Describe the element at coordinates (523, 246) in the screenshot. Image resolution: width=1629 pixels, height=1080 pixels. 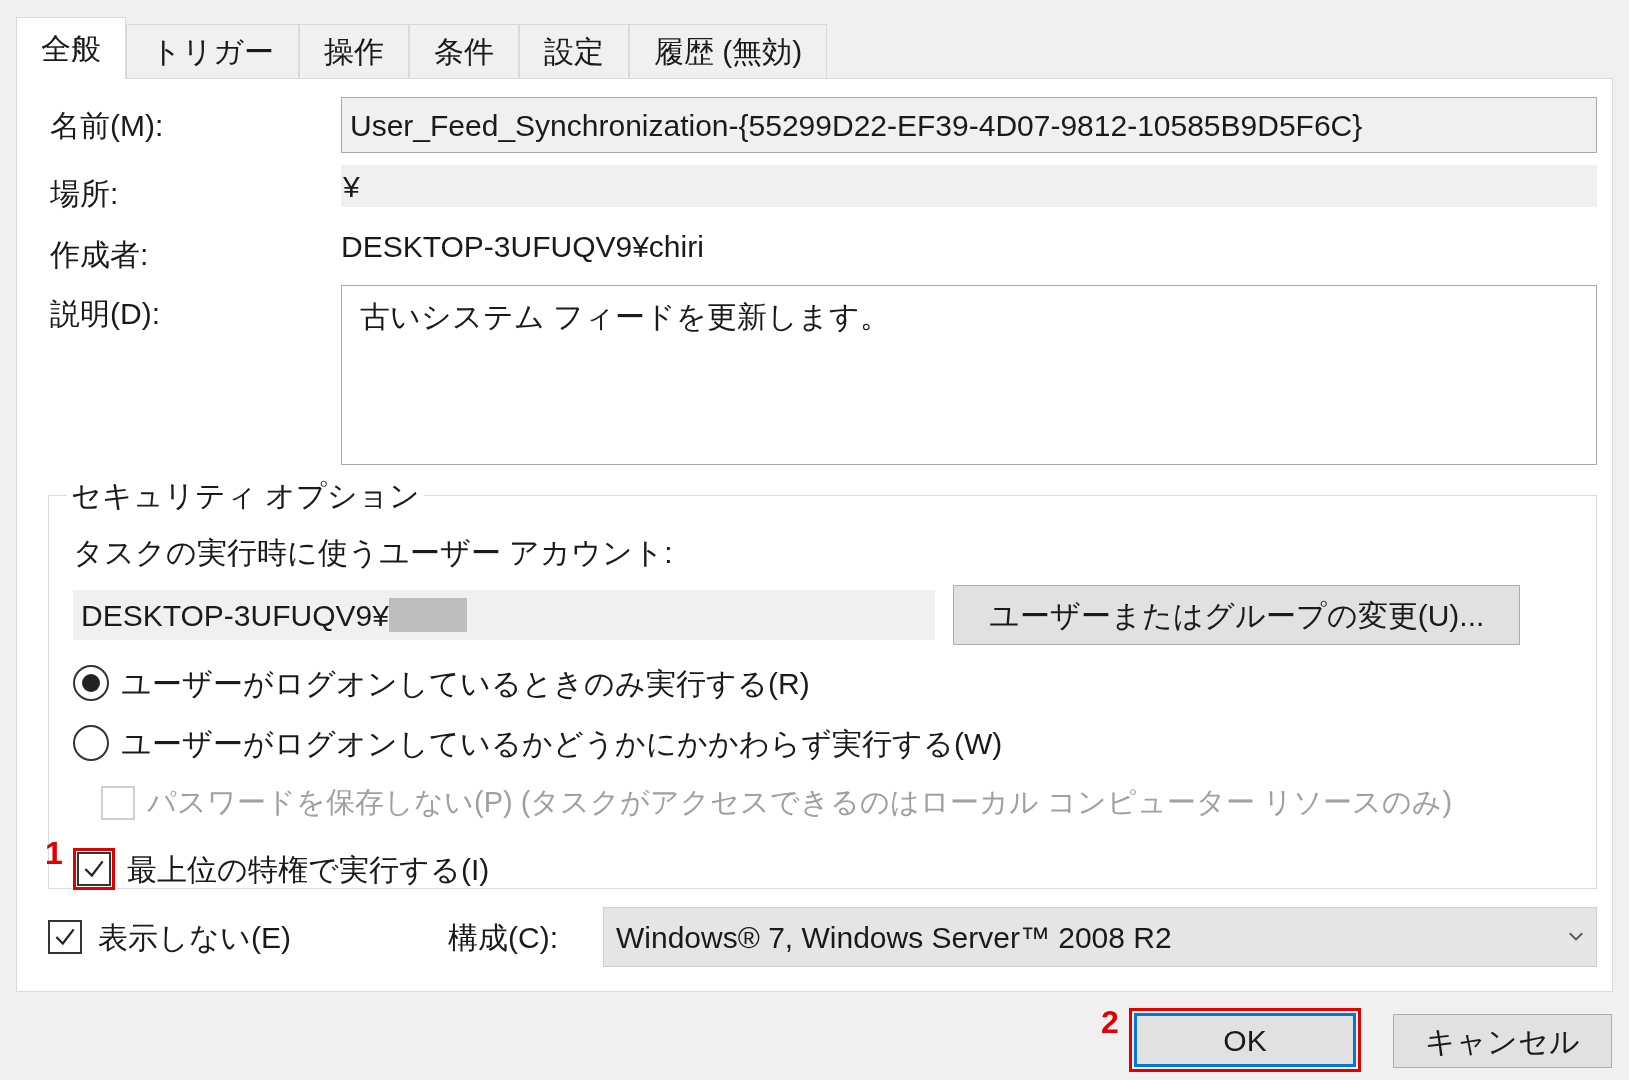
I see `author-value: DESKTOP-3UFUQV9¥chiri` at that location.